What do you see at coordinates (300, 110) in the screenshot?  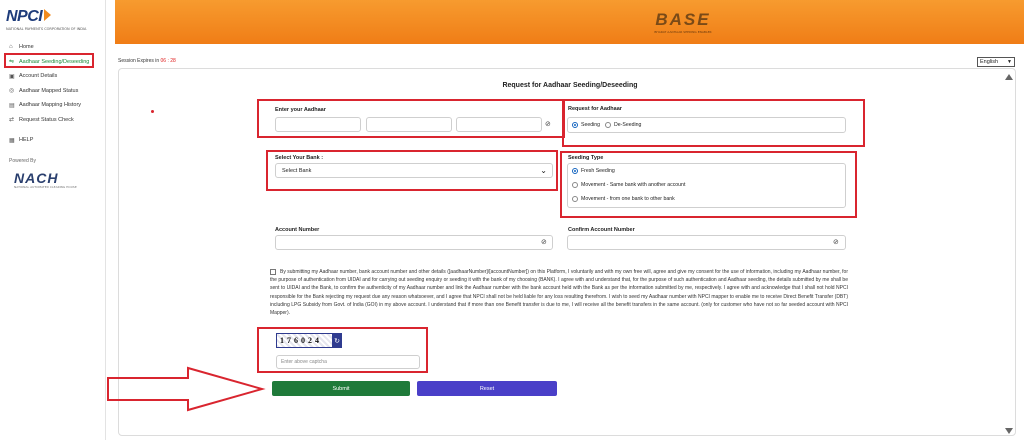 I see `aadhaar-label: Enter your Aadhaar` at bounding box center [300, 110].